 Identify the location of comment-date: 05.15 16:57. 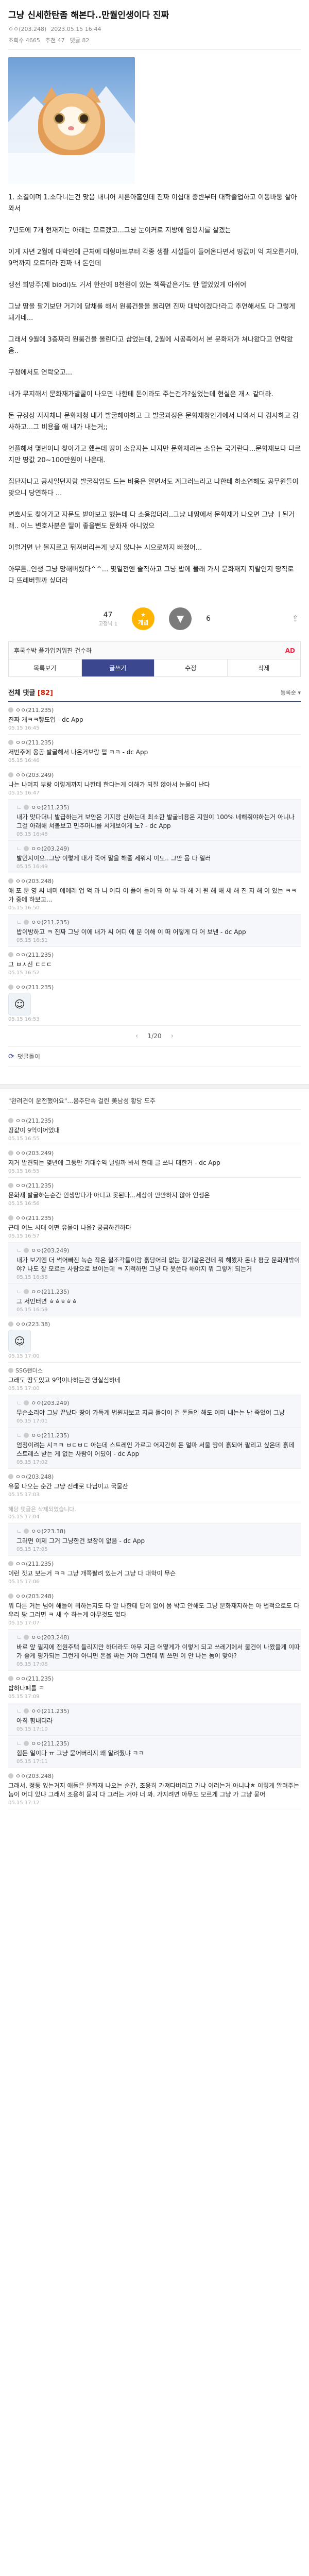
(24, 1236).